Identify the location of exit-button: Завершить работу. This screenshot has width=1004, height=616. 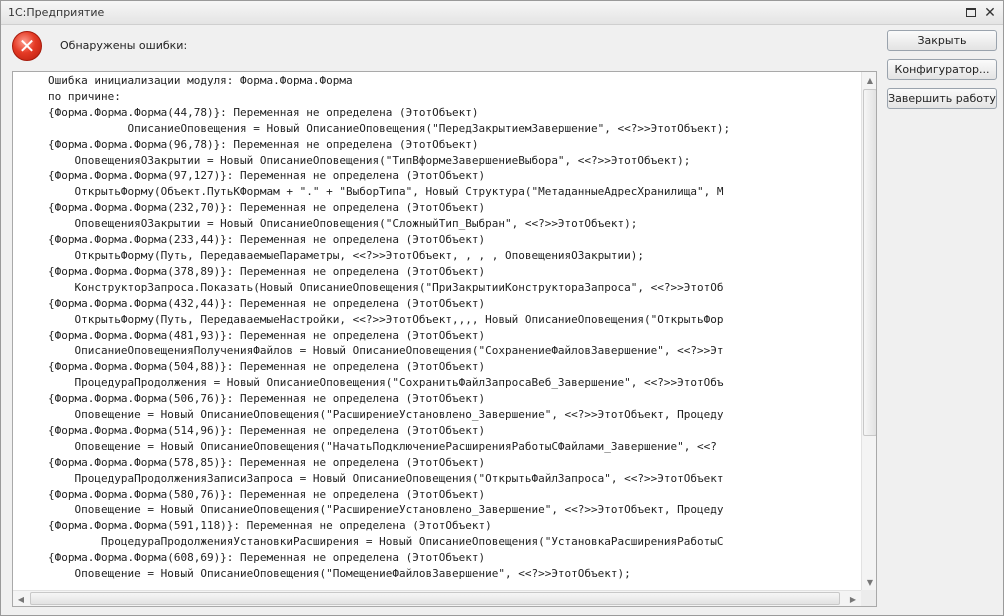
(942, 98).